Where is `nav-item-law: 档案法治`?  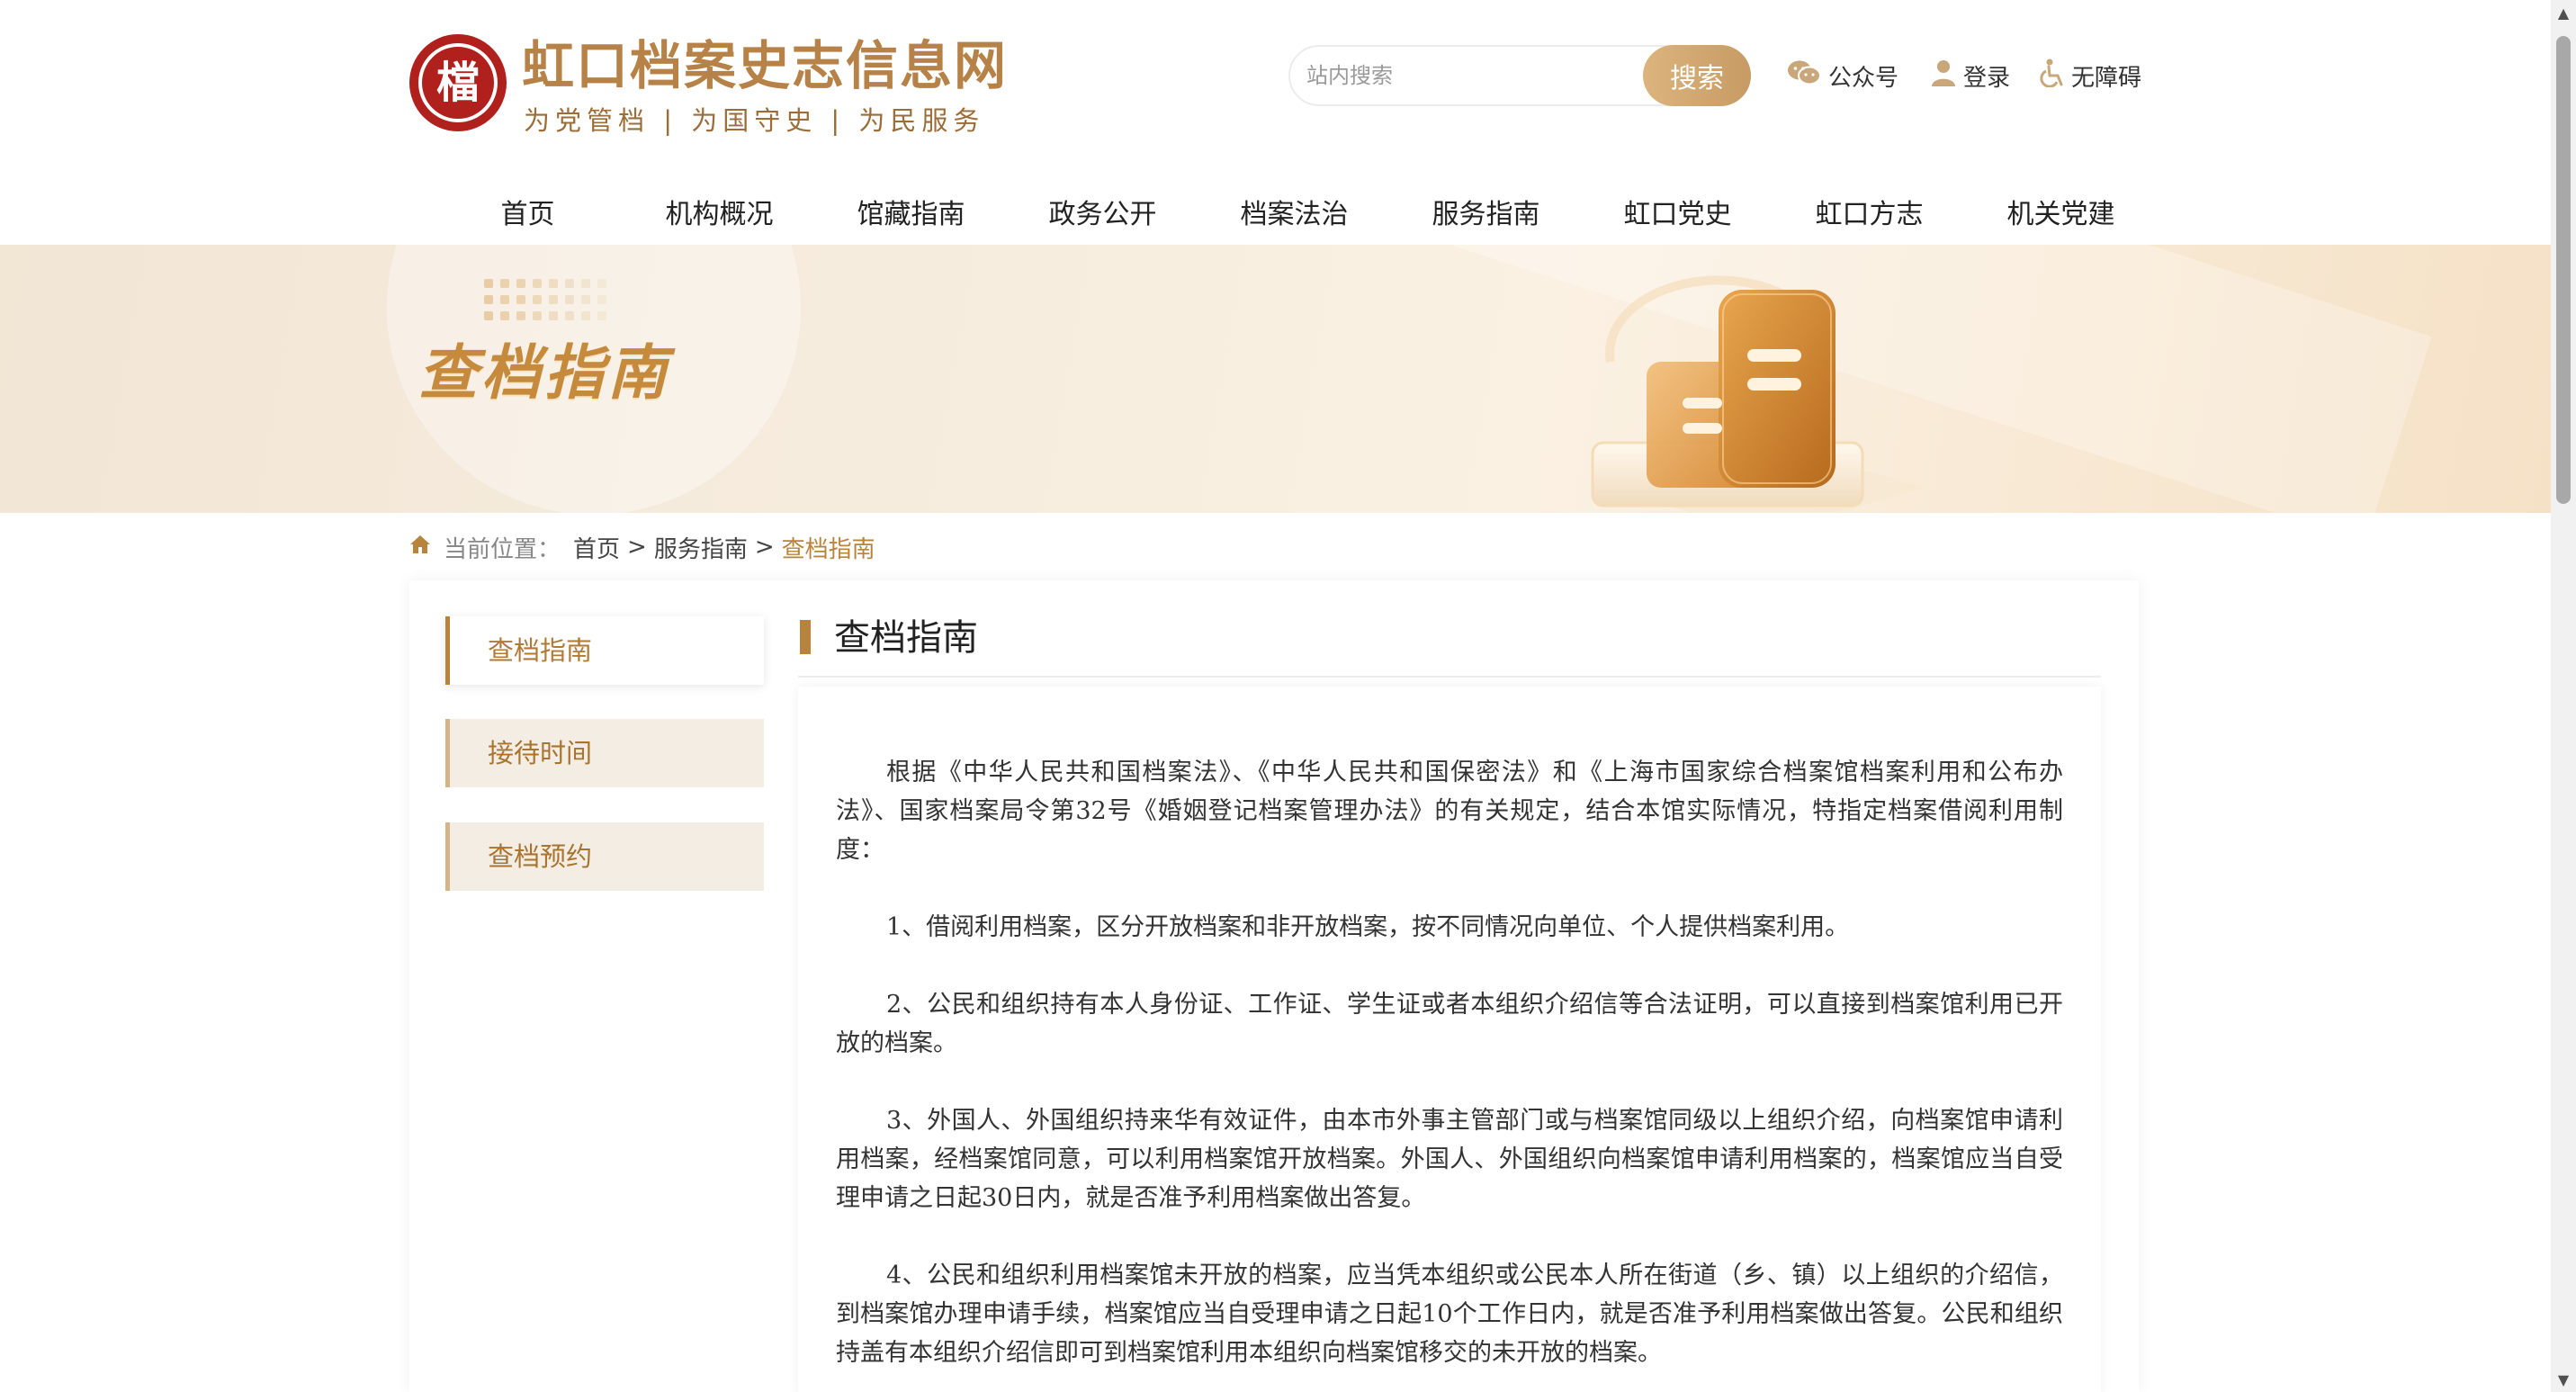 nav-item-law: 档案法治 is located at coordinates (1294, 215).